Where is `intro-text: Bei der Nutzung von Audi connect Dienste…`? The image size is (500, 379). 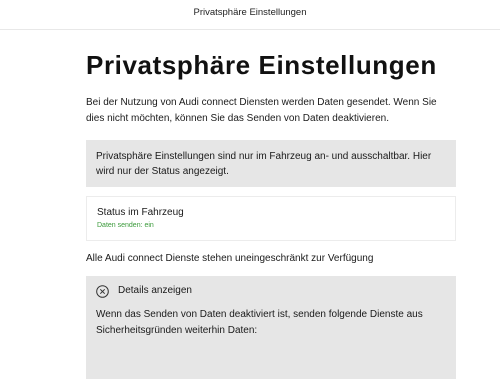
intro-text: Bei der Nutzung von Audi connect Dienste… is located at coordinates (261, 110).